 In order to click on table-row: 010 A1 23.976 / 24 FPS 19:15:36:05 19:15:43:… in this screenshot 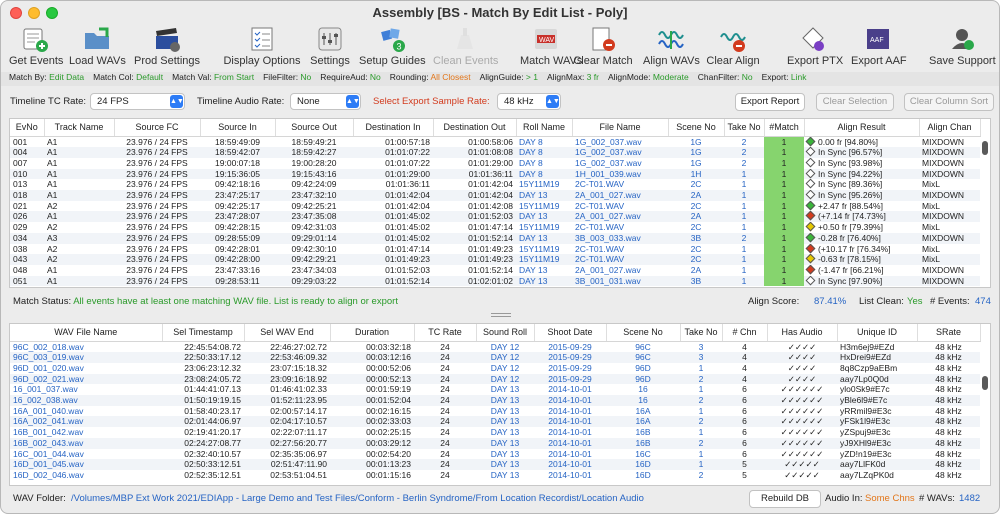, I will do `click(495, 174)`.